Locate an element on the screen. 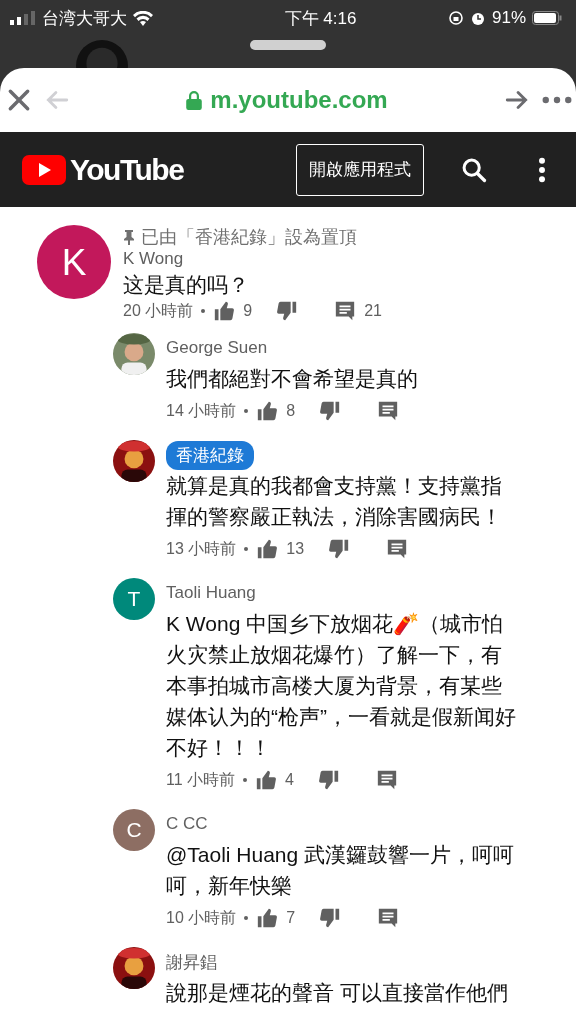 Image resolution: width=576 pixels, height=1024 pixels. reply-count: 21 is located at coordinates (373, 311).